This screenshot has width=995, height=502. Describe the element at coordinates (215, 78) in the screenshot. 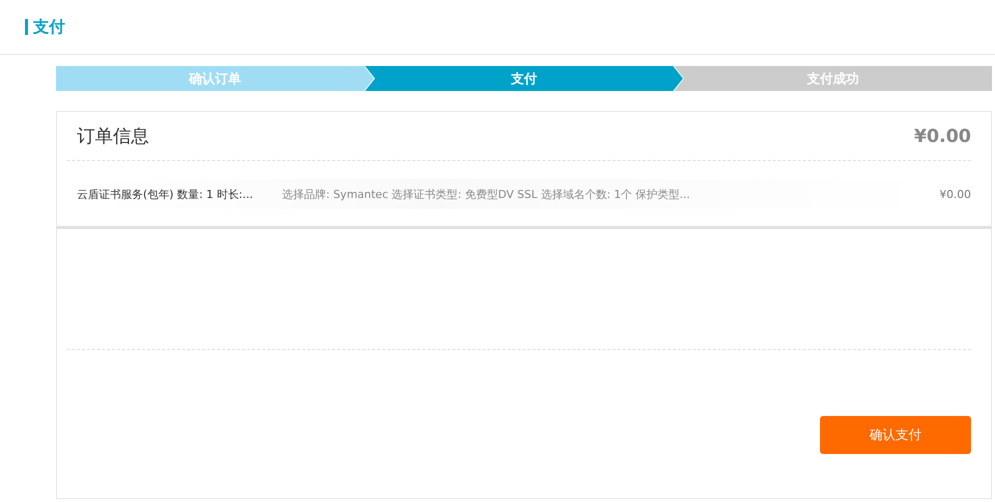

I see `progress-step: 确认订单` at that location.